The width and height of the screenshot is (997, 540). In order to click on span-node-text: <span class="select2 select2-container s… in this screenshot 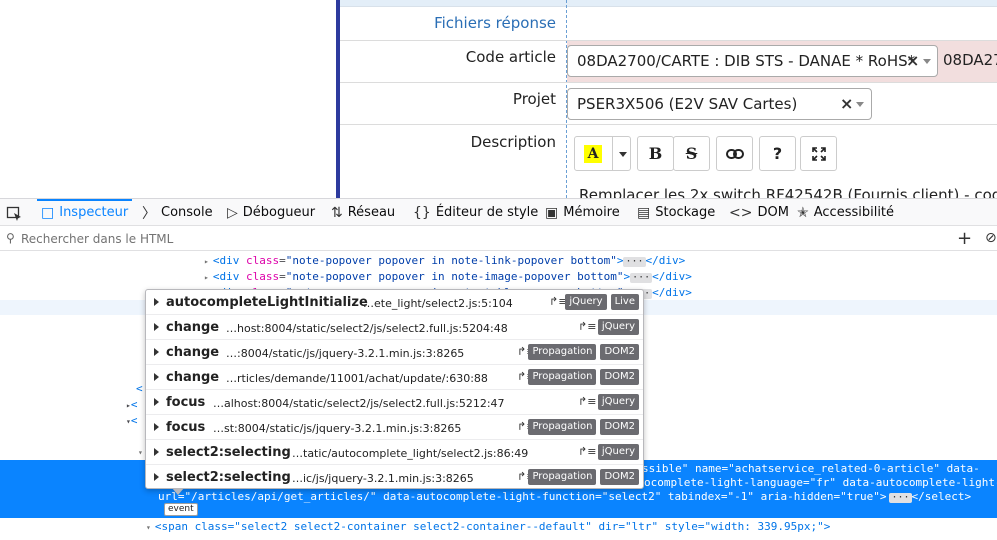, I will do `click(492, 526)`.